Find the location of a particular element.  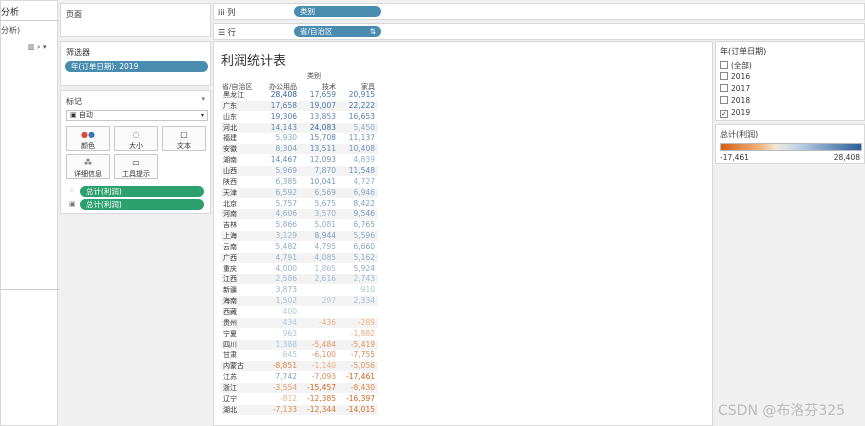

marks-text-button: ▢ 文本 is located at coordinates (184, 138).